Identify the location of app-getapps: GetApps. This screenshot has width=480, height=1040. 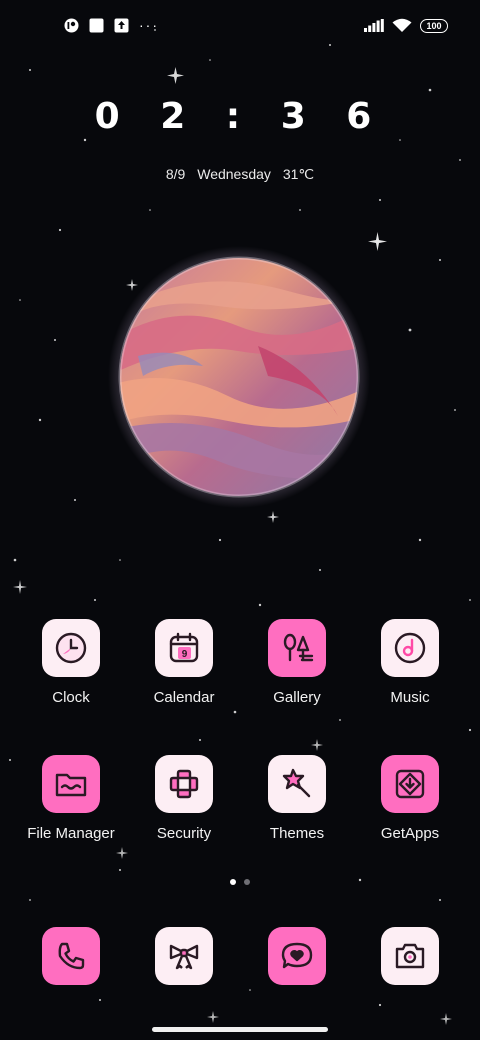
(410, 798).